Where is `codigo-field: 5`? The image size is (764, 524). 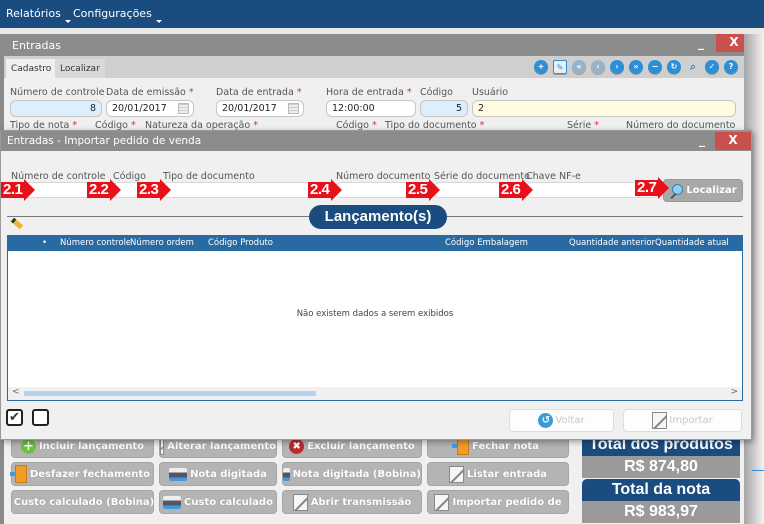
codigo-field: 5 is located at coordinates (444, 108).